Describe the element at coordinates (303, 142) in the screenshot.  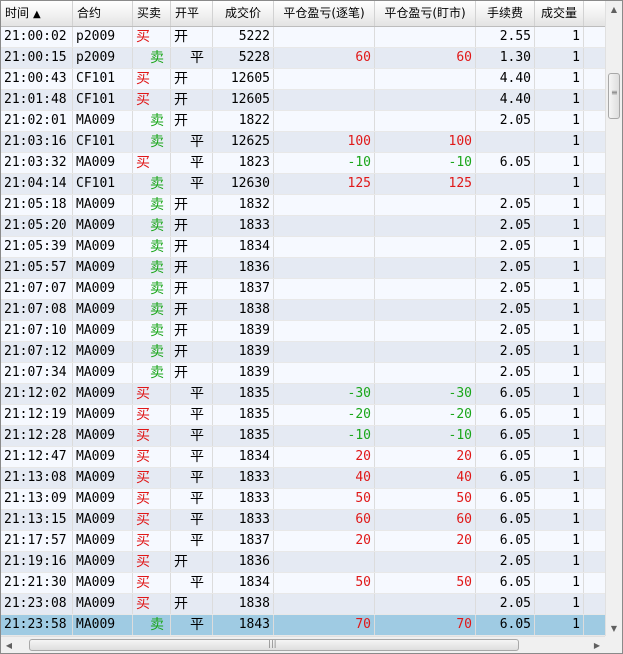
I see `table-row: 21:03:16 CF101 卖平 12625 100 100 1` at that location.